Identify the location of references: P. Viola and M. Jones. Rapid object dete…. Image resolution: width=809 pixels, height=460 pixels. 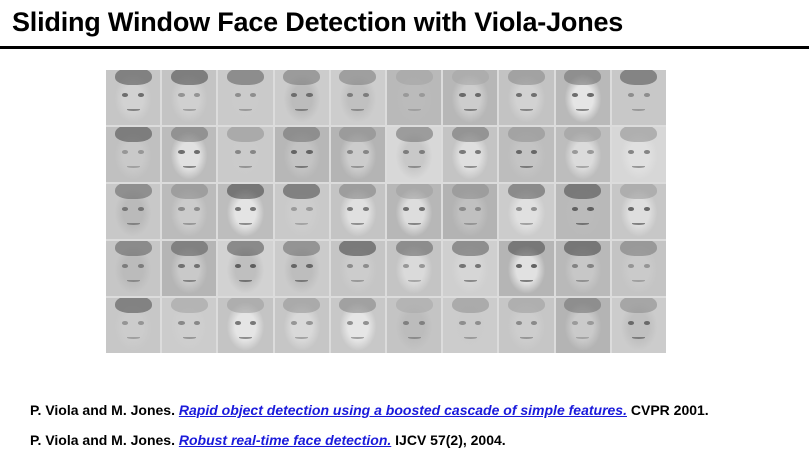
(369, 430).